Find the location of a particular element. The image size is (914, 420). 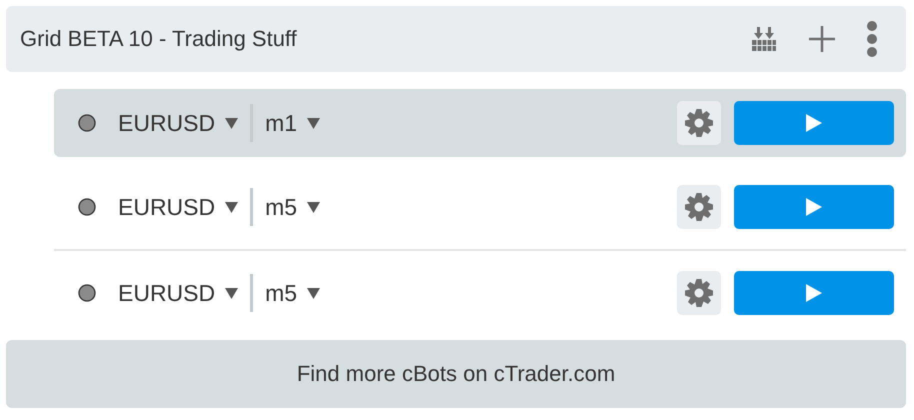

more-icon is located at coordinates (872, 39).